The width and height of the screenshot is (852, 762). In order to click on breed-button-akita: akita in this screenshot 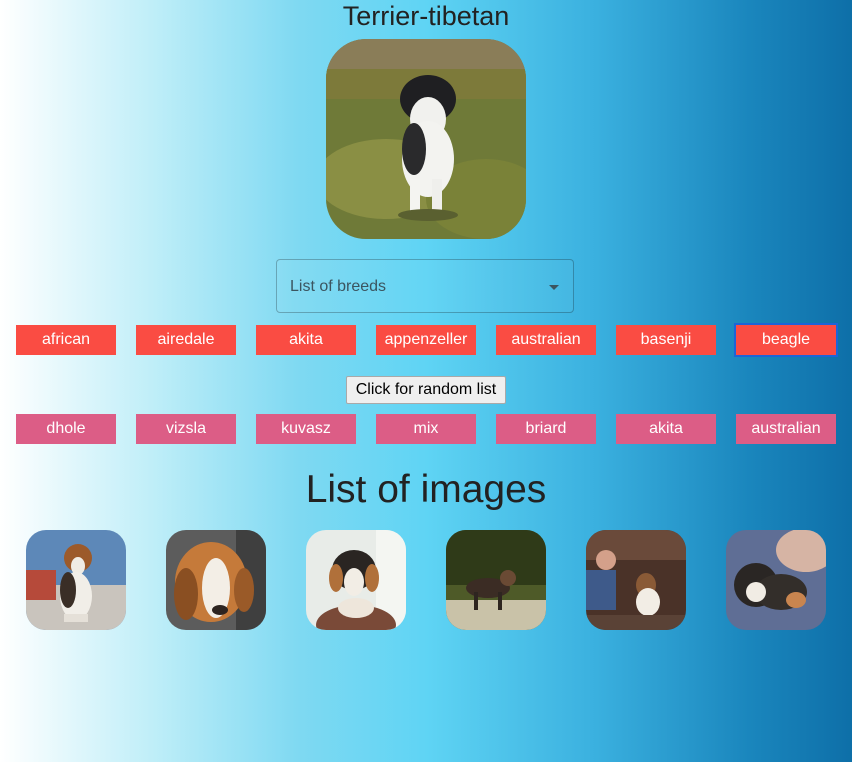, I will do `click(306, 340)`.